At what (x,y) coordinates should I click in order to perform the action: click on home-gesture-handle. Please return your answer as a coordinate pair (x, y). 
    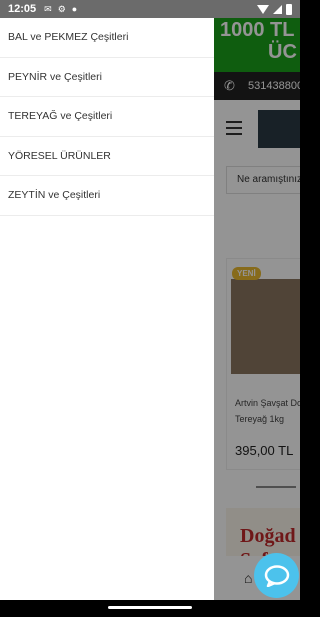
    Looking at the image, I should click on (150, 607).